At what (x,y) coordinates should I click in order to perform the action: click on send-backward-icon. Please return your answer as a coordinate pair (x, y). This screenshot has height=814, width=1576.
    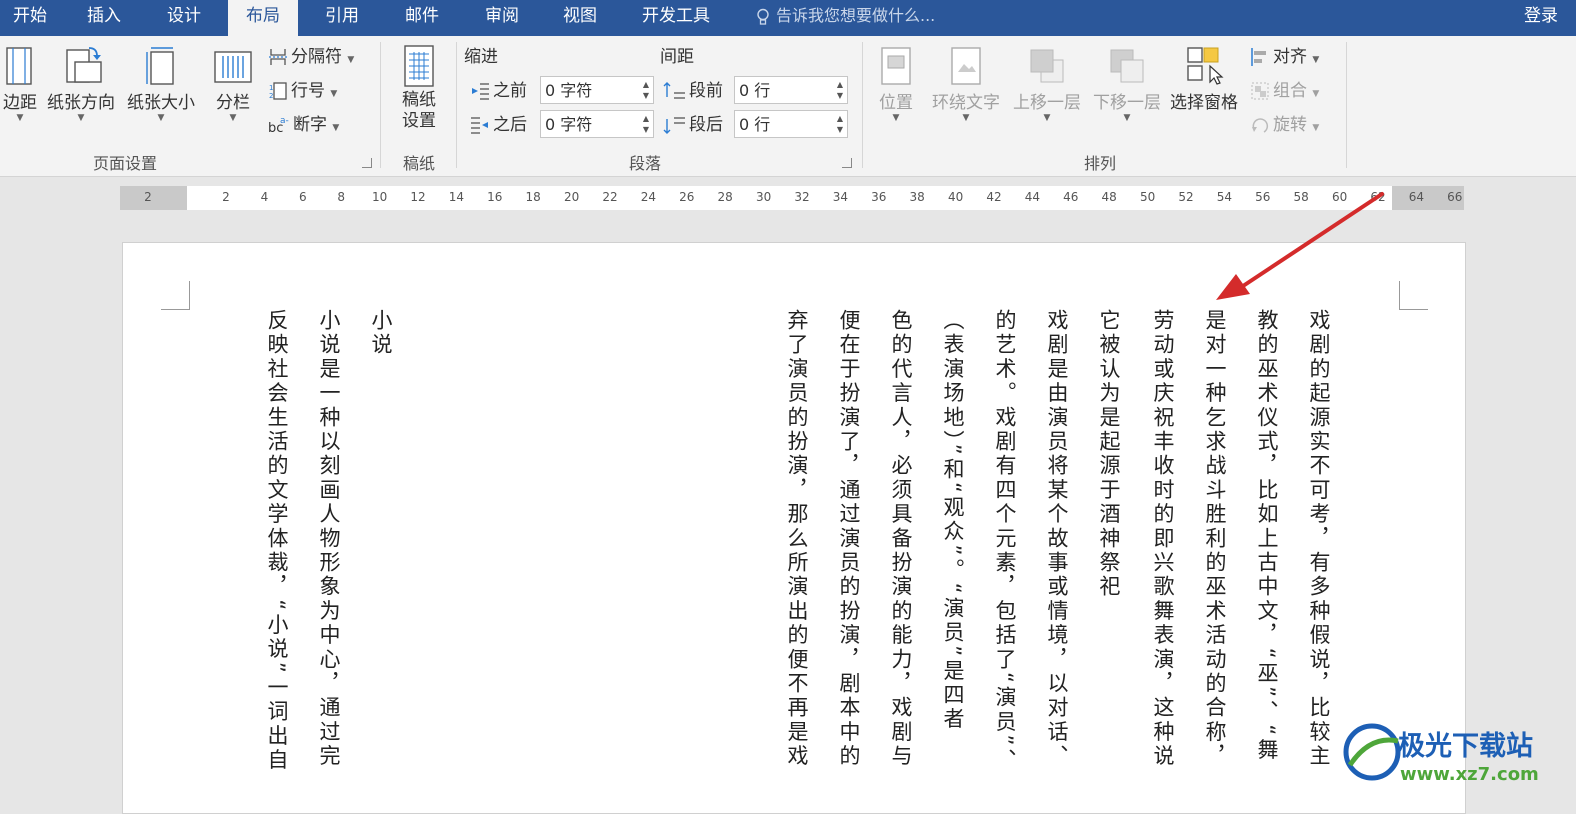
    Looking at the image, I should click on (1127, 66).